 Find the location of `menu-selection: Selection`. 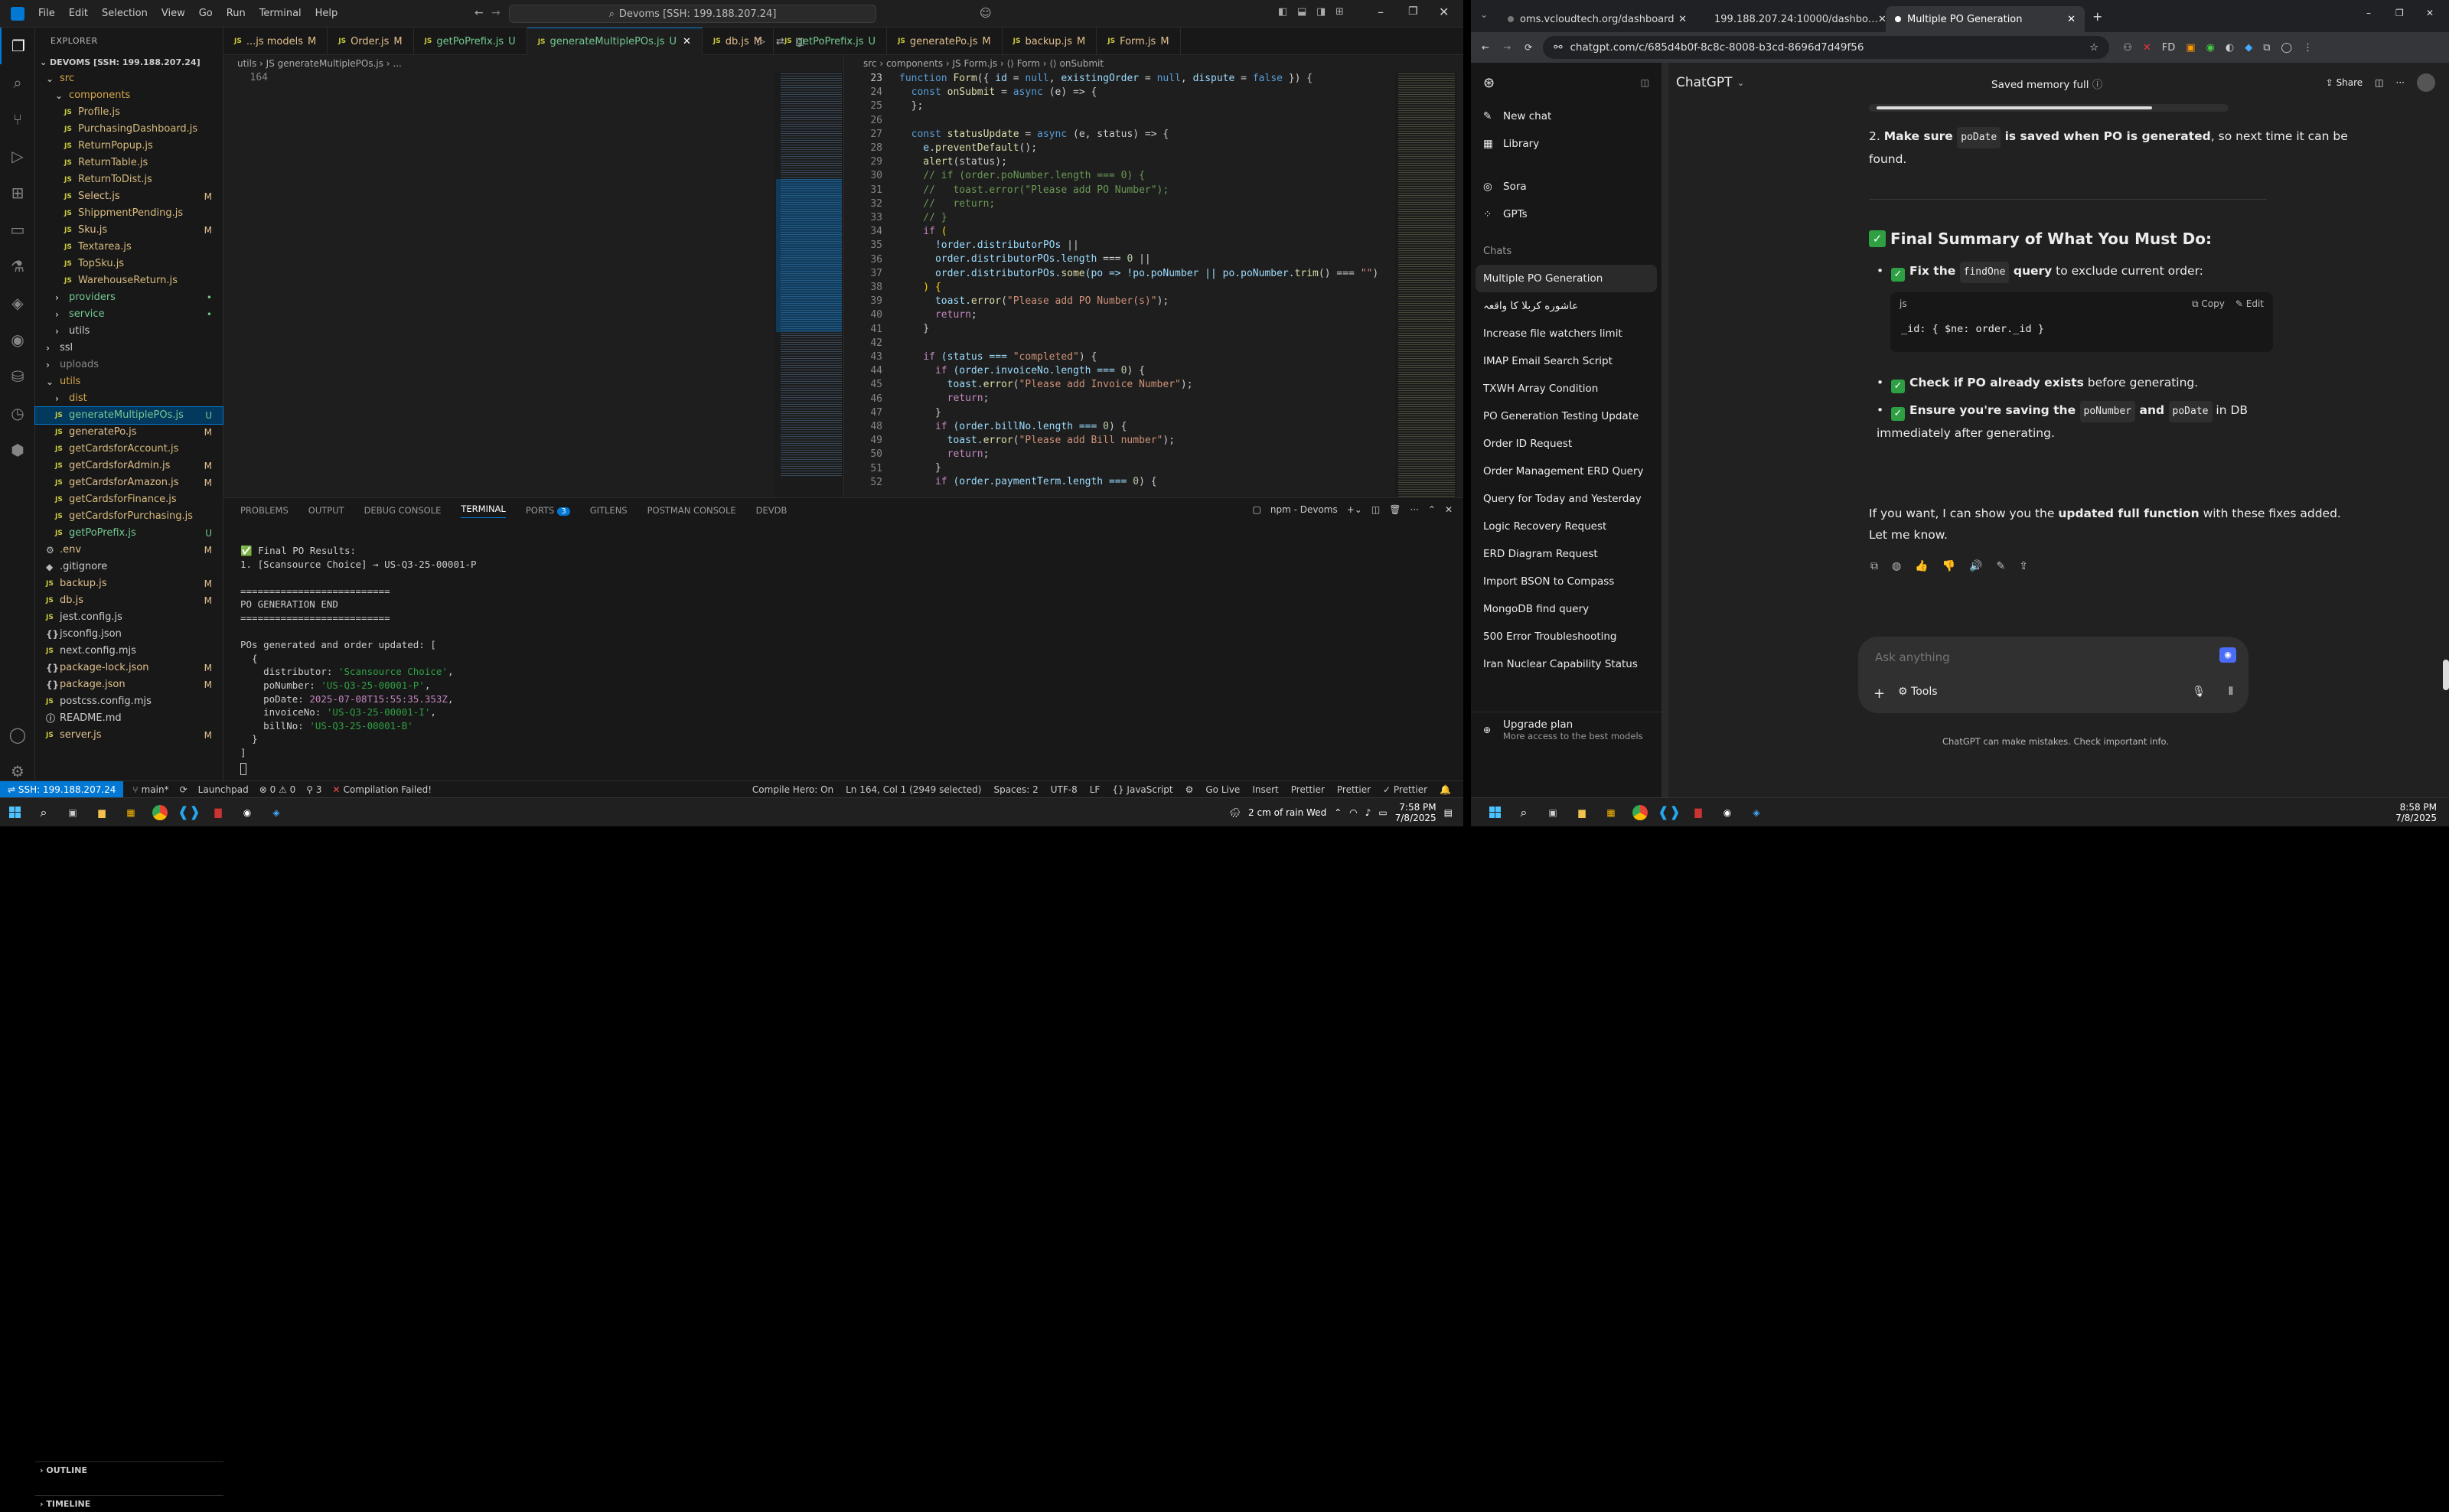

menu-selection: Selection is located at coordinates (125, 14).